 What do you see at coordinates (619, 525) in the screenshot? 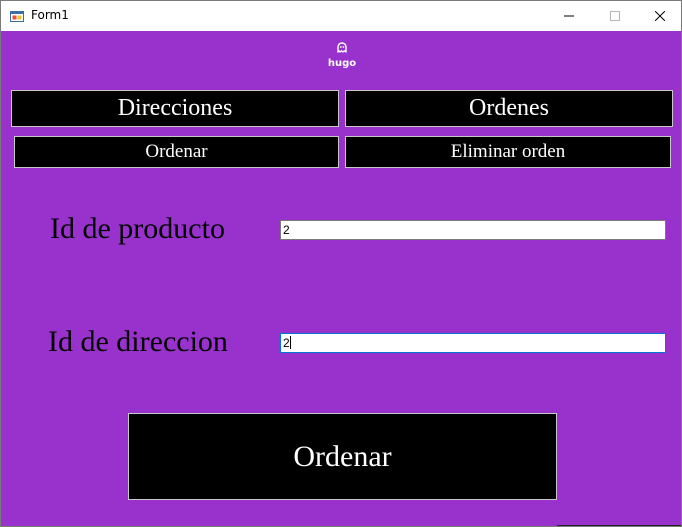
I see `bottom-edge-line` at bounding box center [619, 525].